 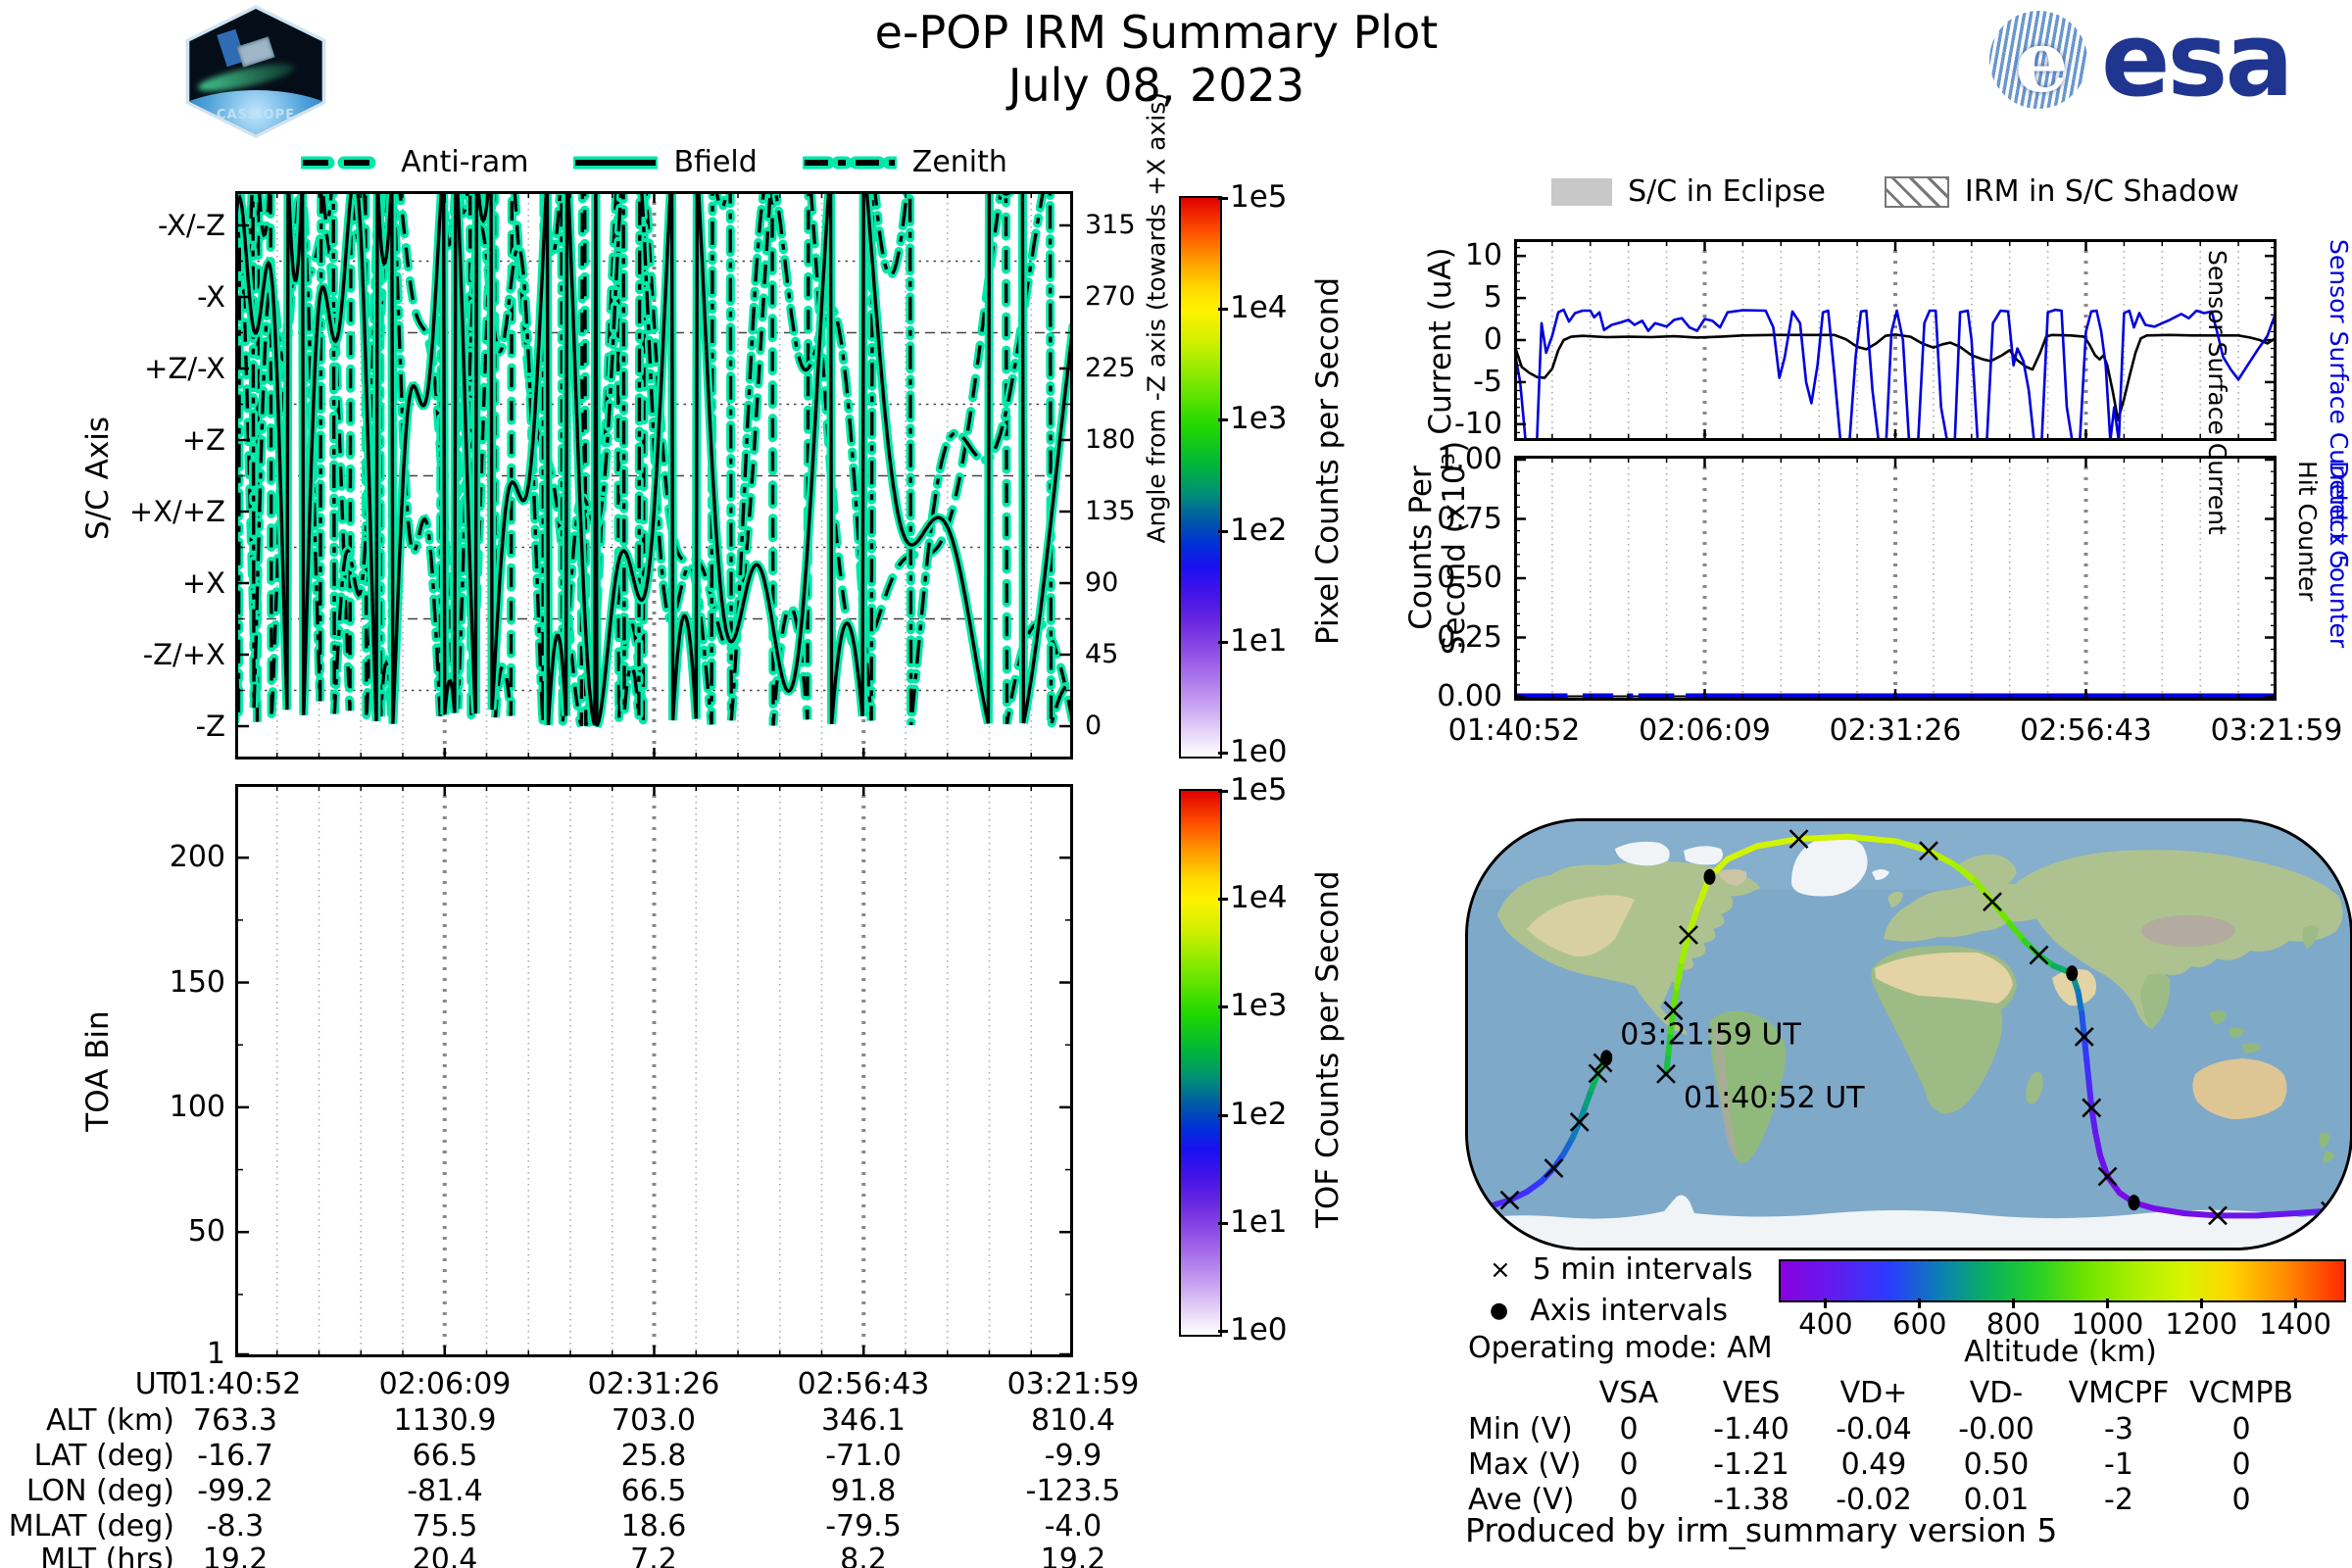 What do you see at coordinates (1873, 1464) in the screenshot?
I see `voltage-cell: 0.49` at bounding box center [1873, 1464].